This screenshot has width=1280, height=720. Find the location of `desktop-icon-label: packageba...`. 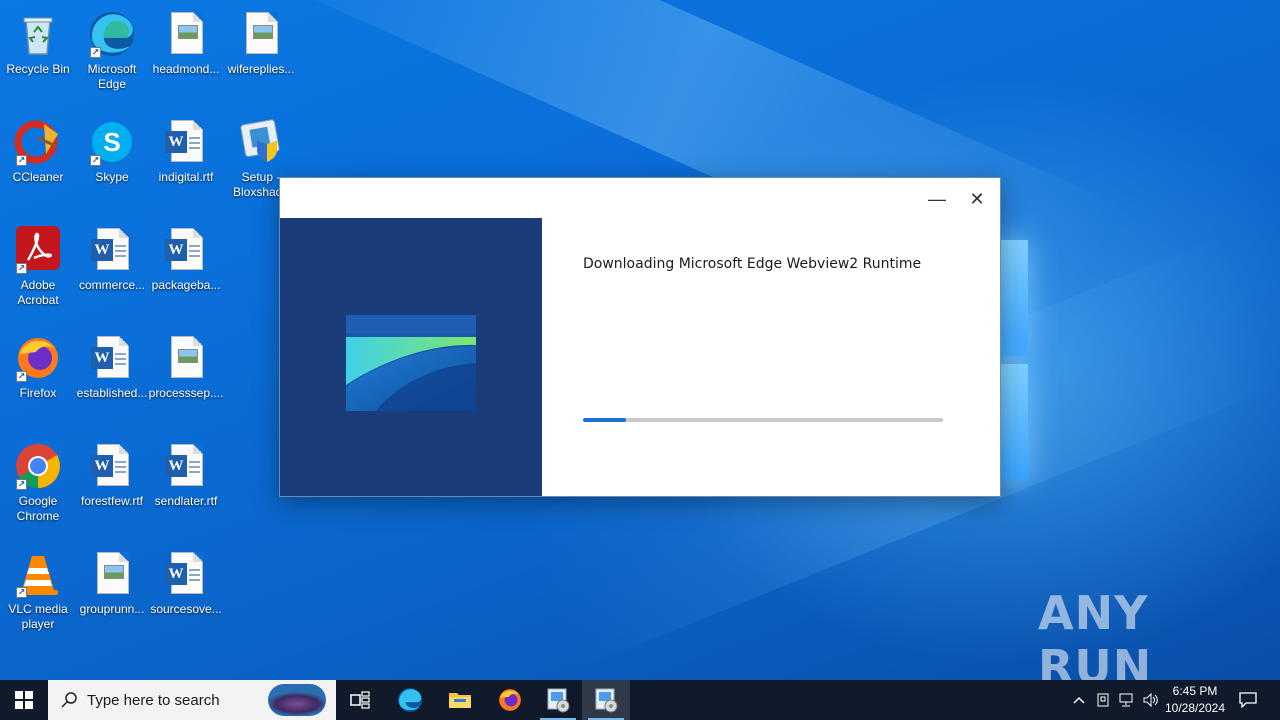

desktop-icon-label: packageba... is located at coordinates (186, 285).